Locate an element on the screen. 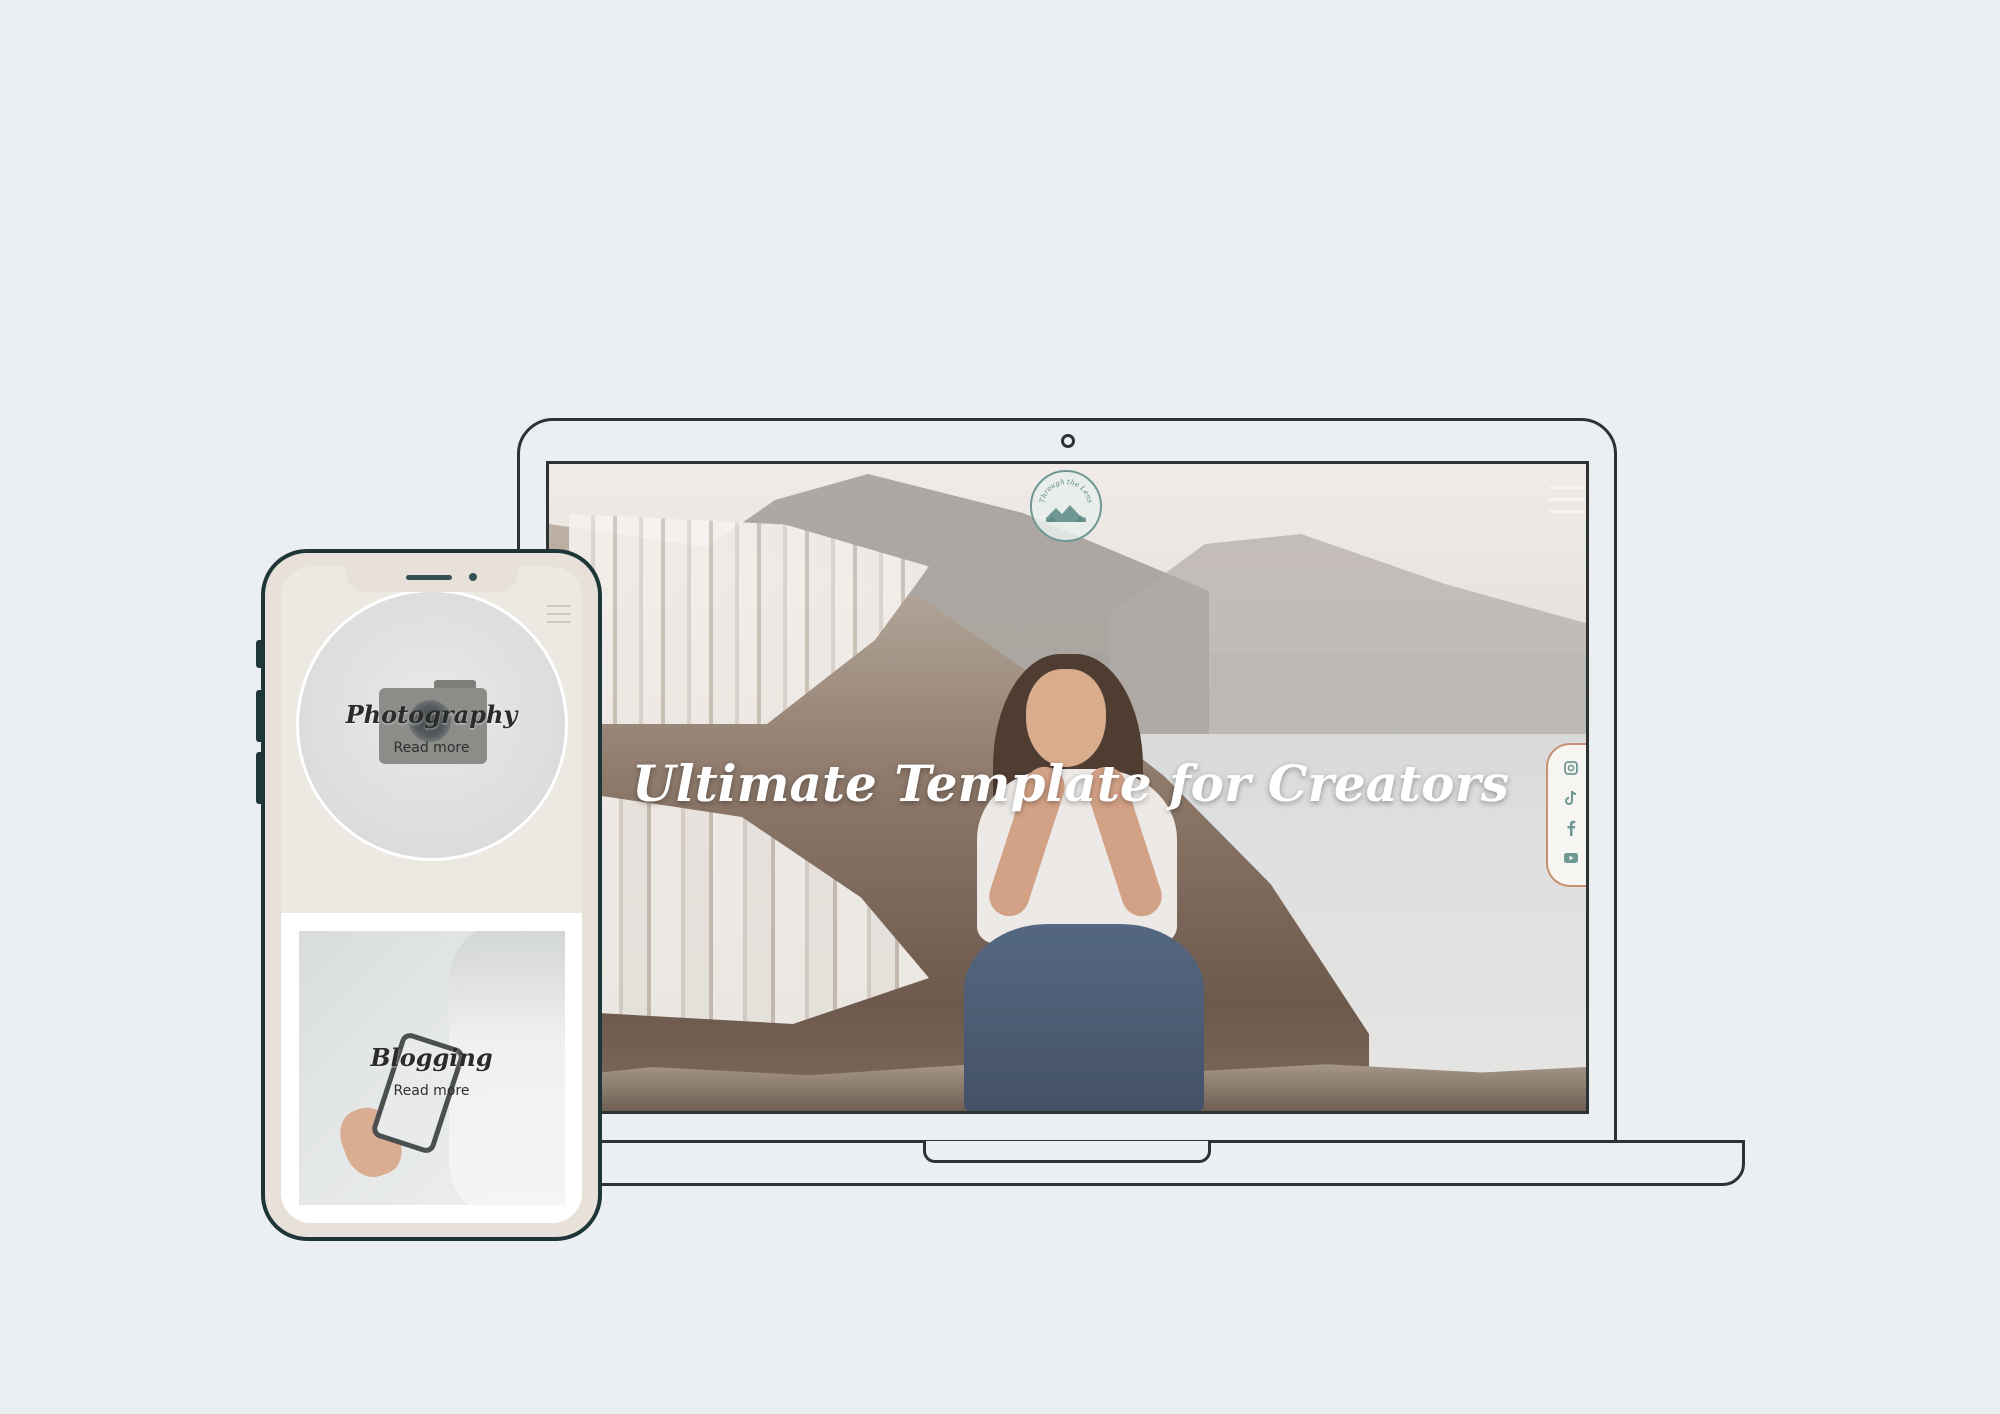  photography-card-title: Photography is located at coordinates (431, 714).